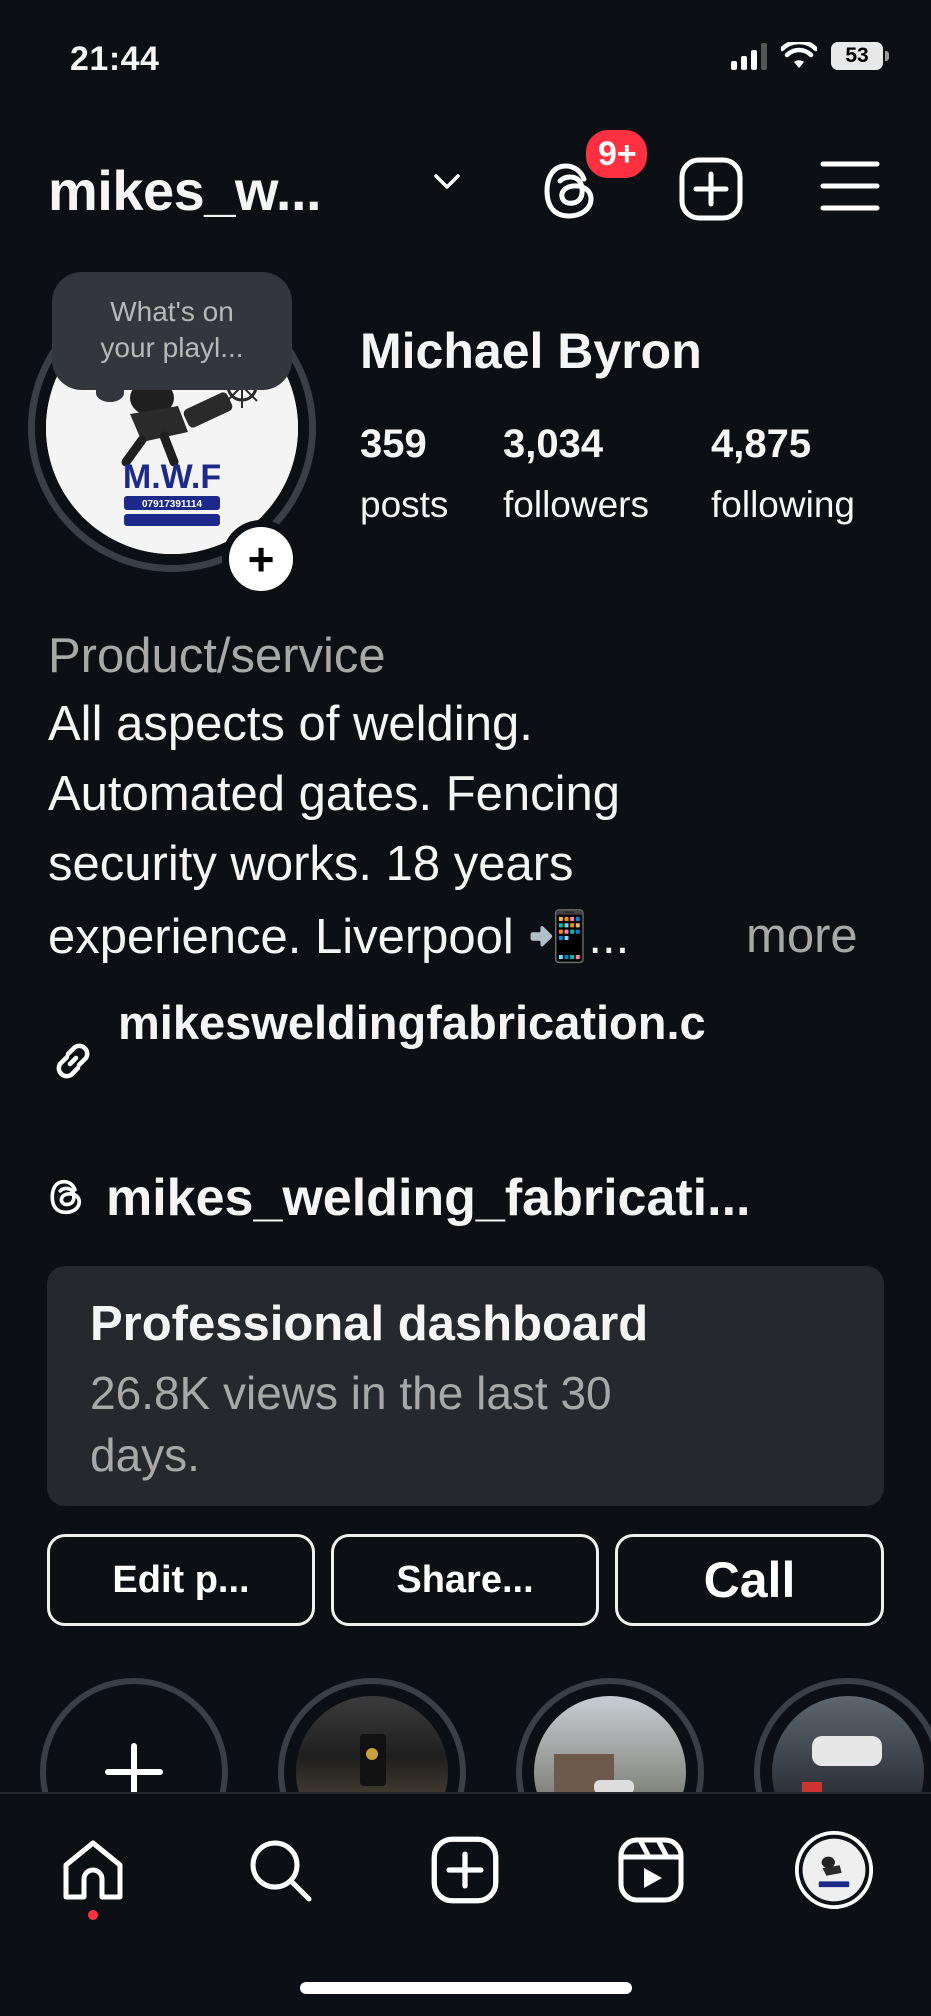 This screenshot has width=931, height=2016. What do you see at coordinates (217, 656) in the screenshot?
I see `profile-category: Product/service` at bounding box center [217, 656].